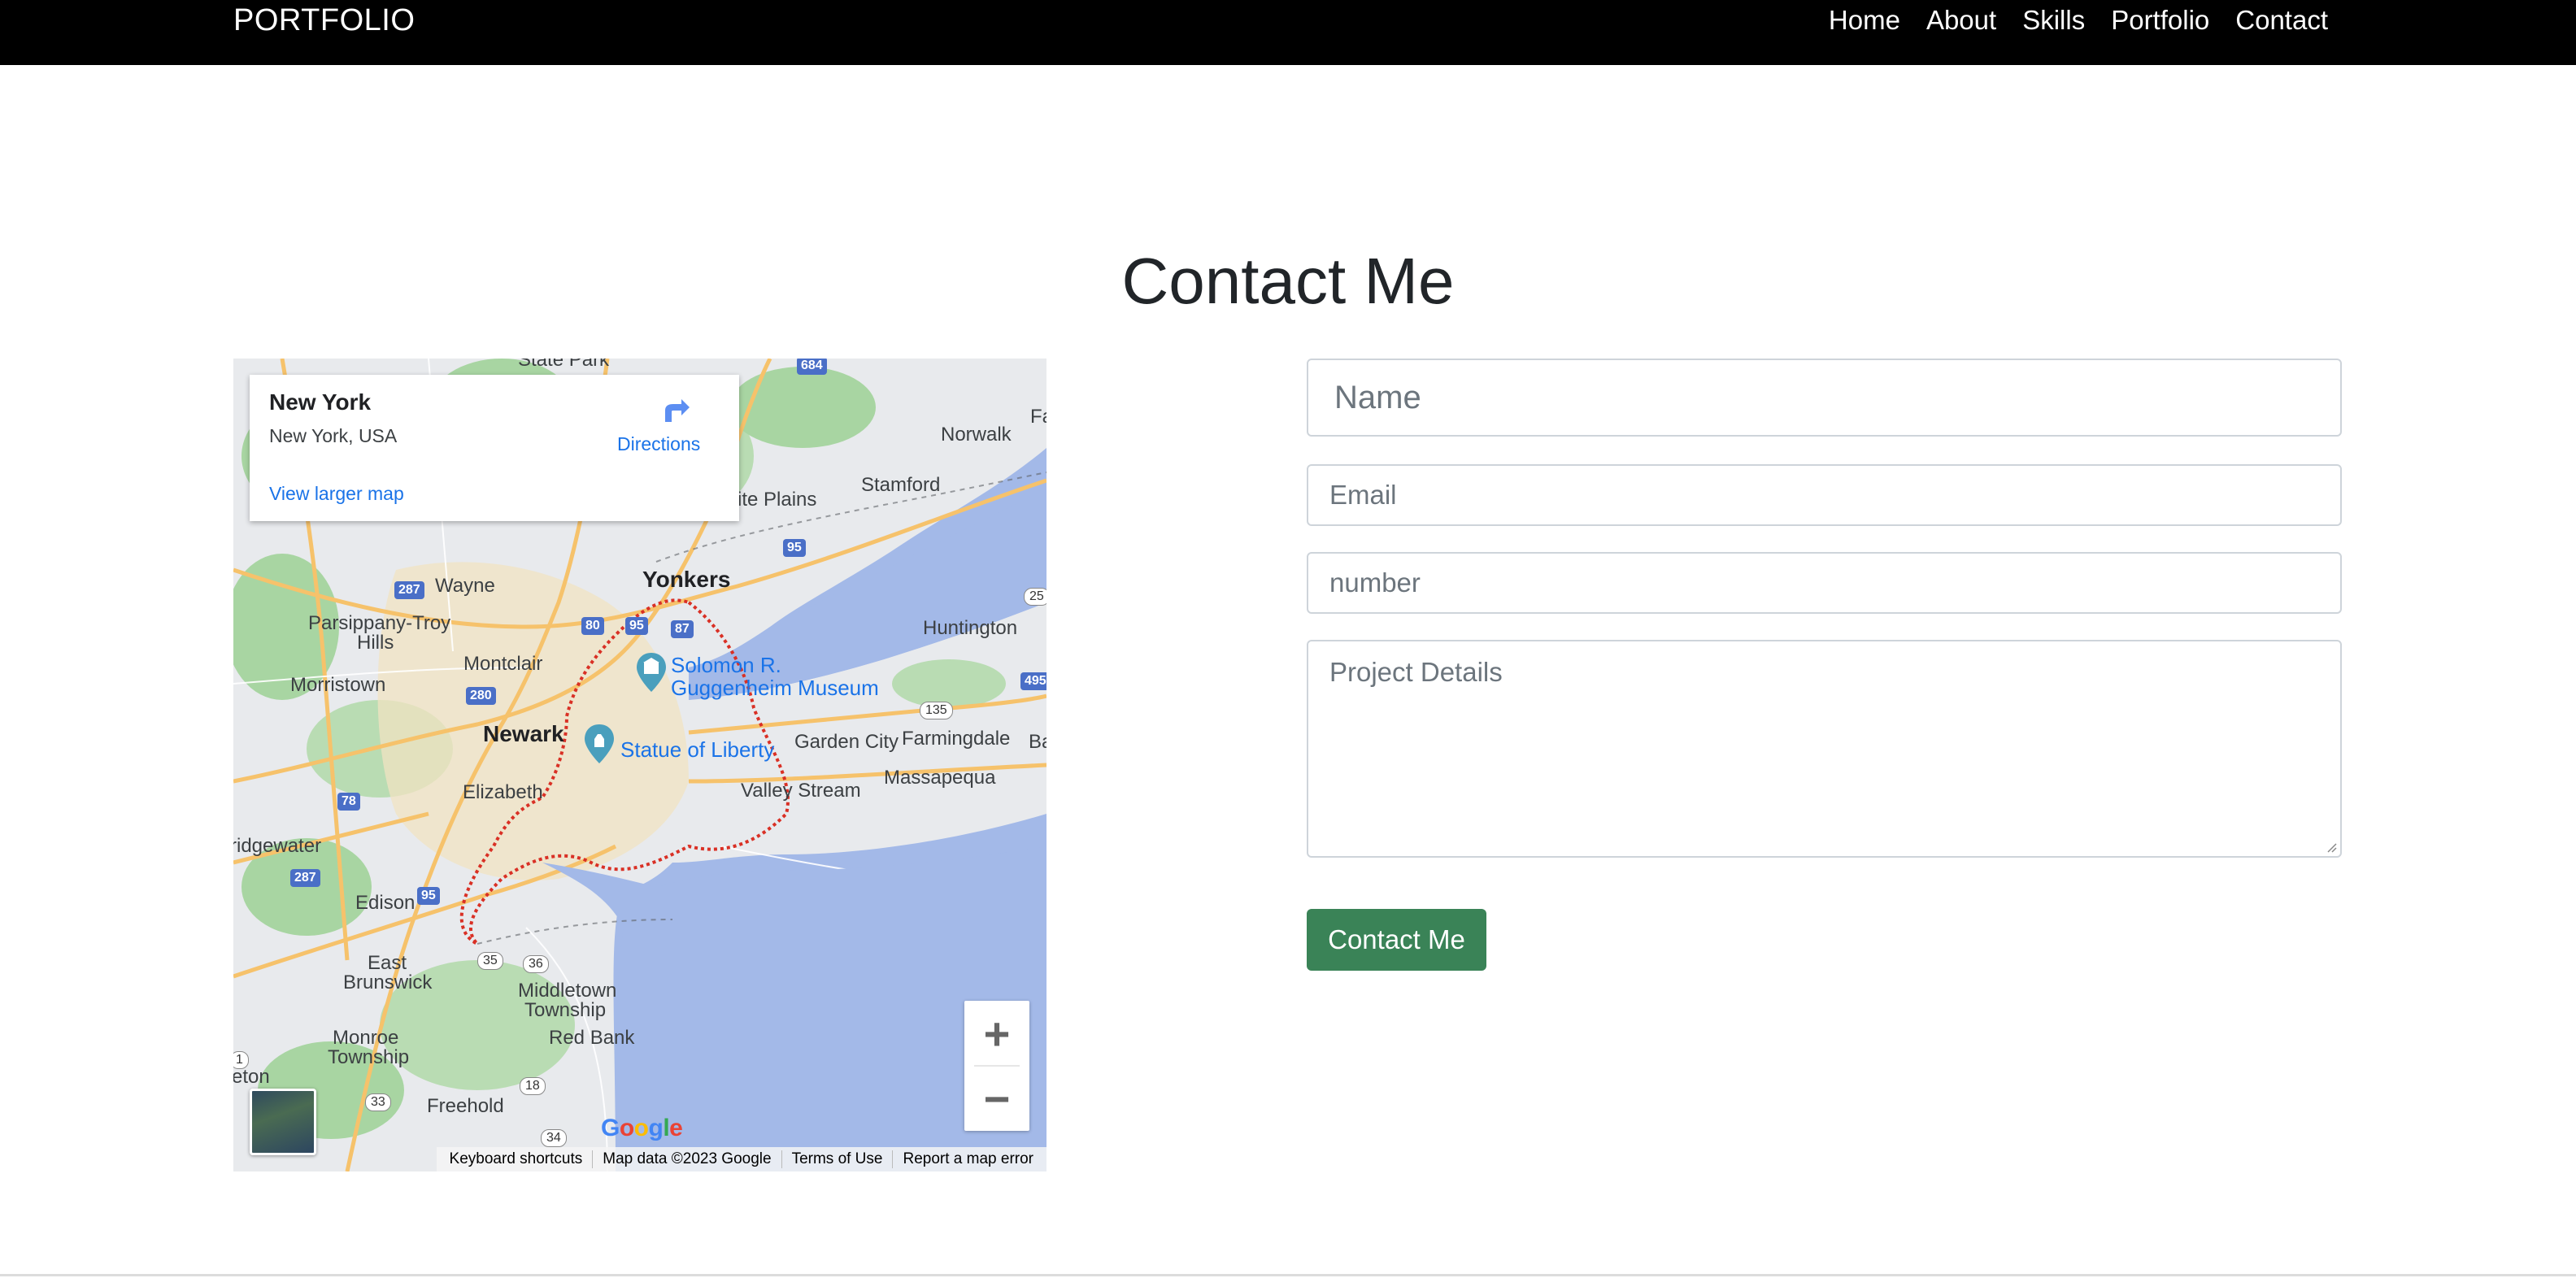  What do you see at coordinates (523, 733) in the screenshot?
I see `map-label-newark: Newark` at bounding box center [523, 733].